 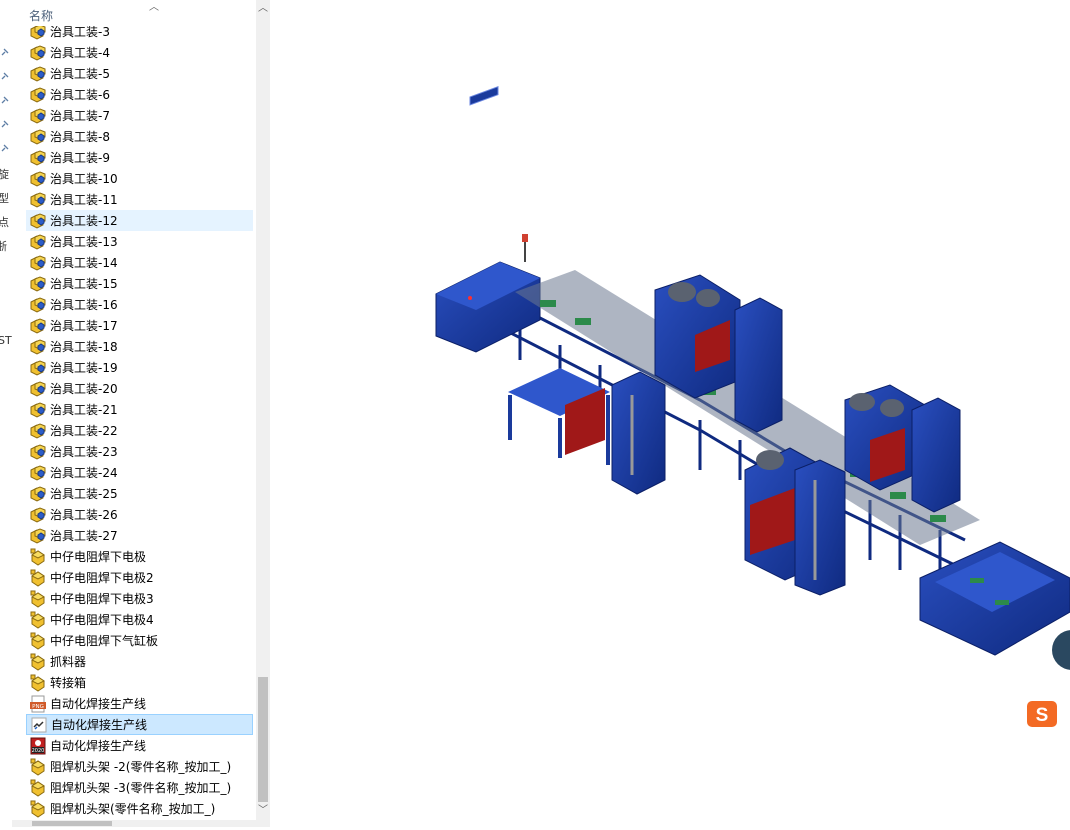 What do you see at coordinates (139, 535) in the screenshot?
I see `list-item: 治具工装-27` at bounding box center [139, 535].